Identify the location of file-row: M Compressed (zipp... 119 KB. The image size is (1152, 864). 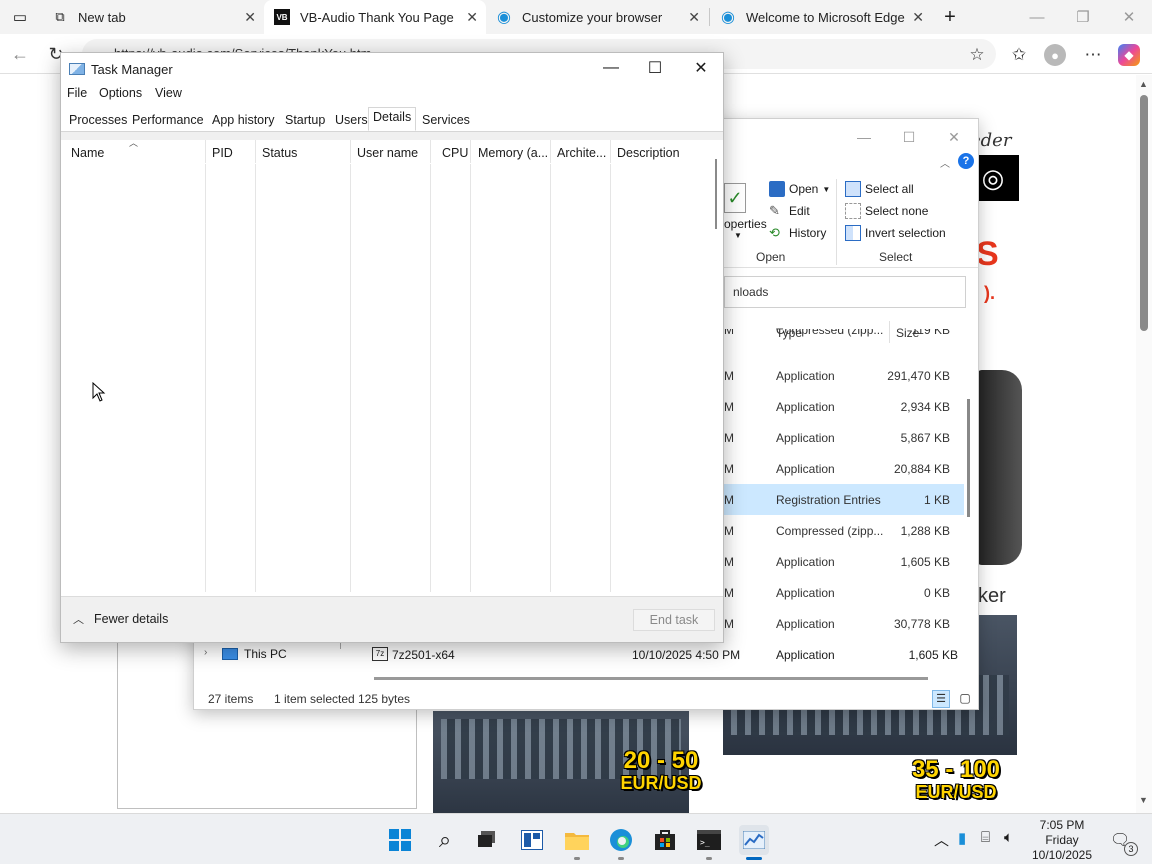
(842, 336).